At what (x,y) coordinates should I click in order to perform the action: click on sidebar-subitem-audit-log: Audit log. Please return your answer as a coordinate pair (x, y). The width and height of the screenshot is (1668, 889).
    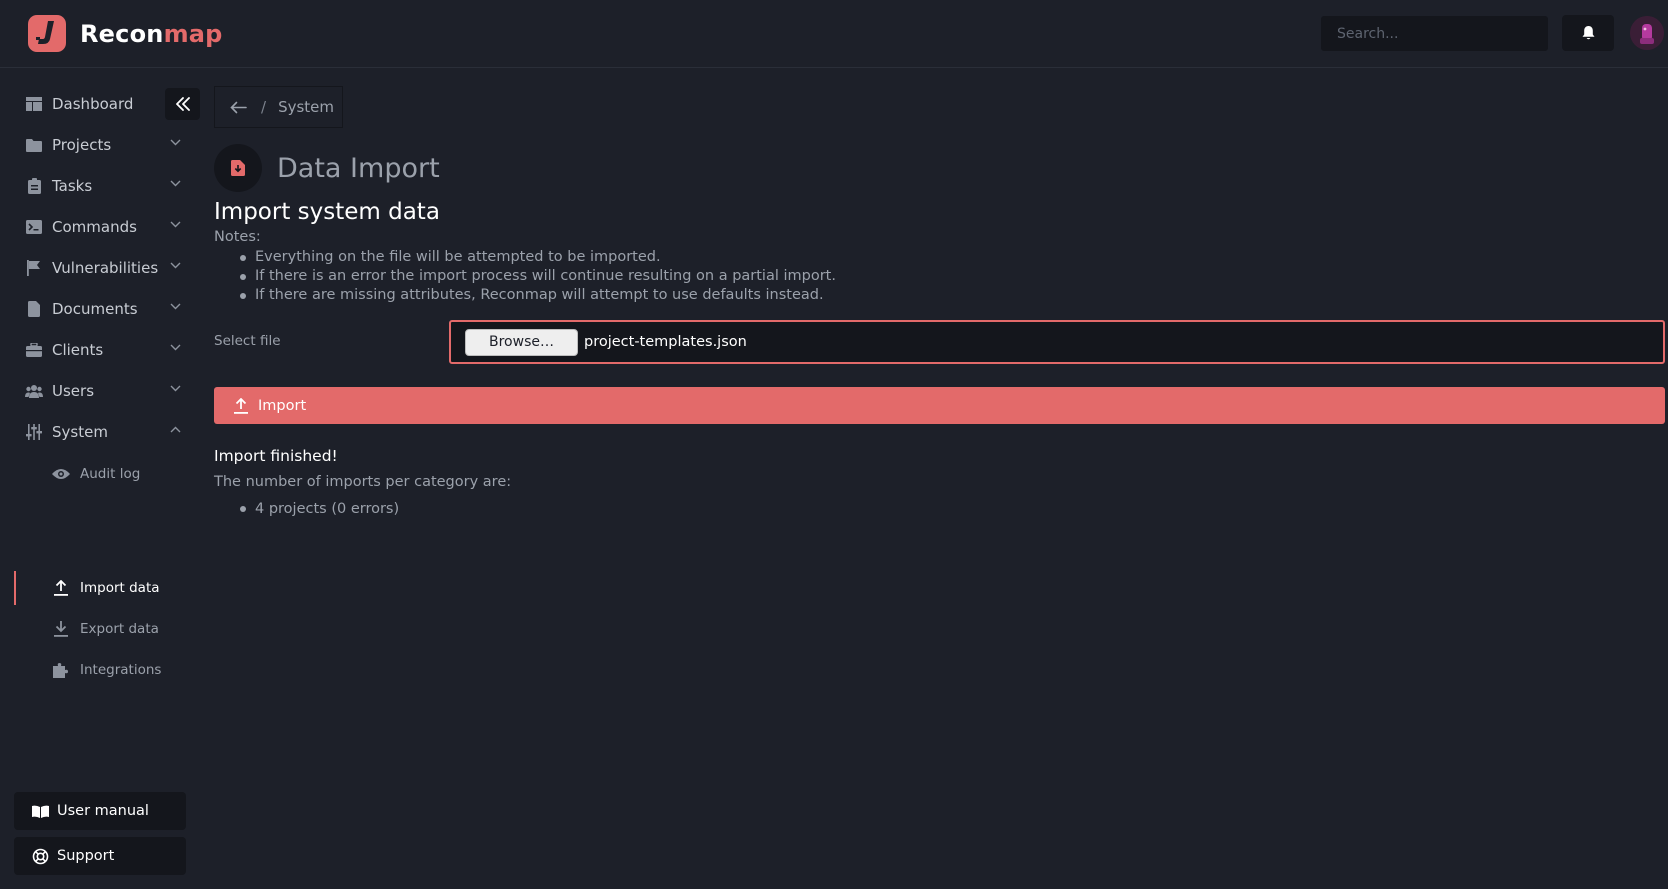
    Looking at the image, I should click on (95, 474).